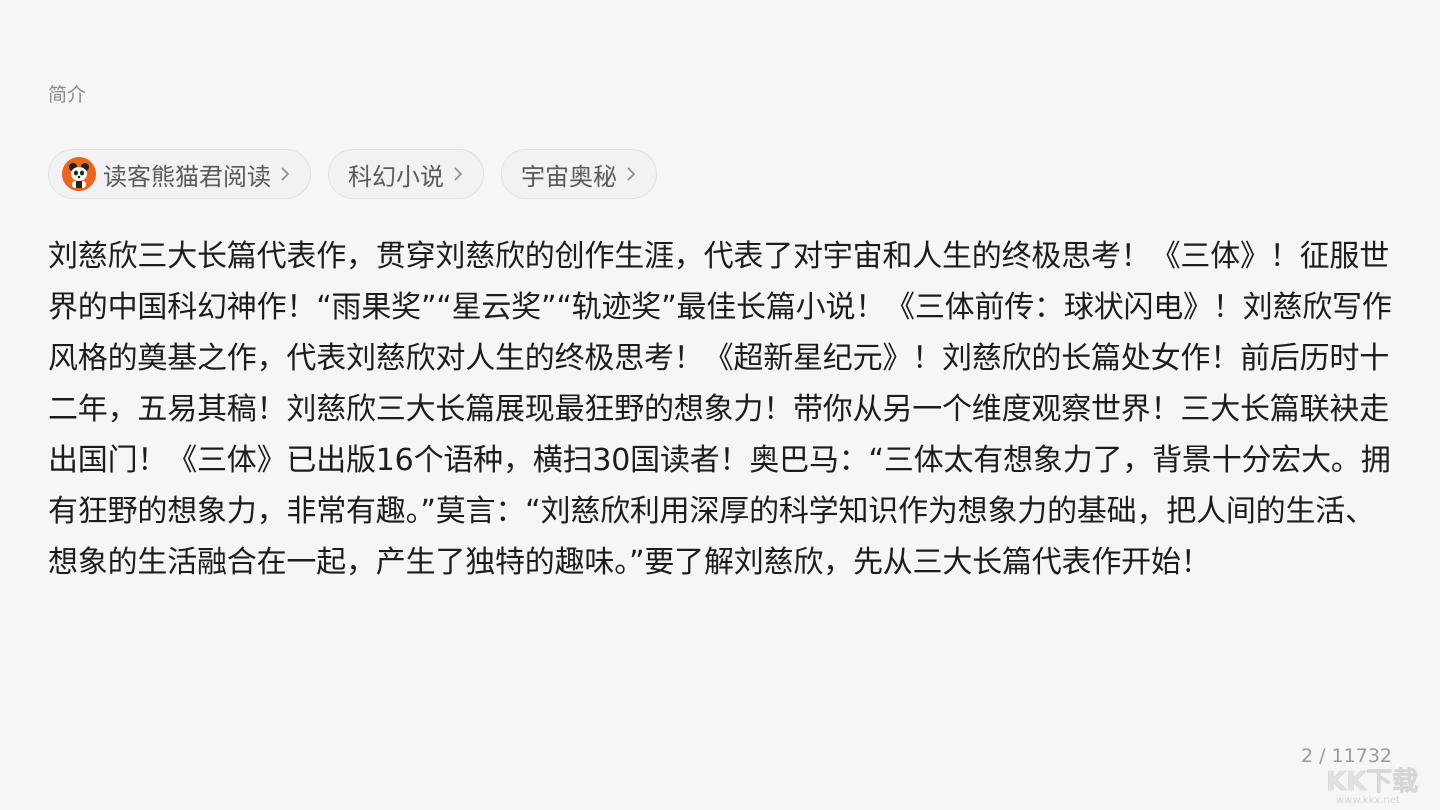 This screenshot has width=1440, height=810. What do you see at coordinates (67, 95) in the screenshot?
I see `section-label: 简介` at bounding box center [67, 95].